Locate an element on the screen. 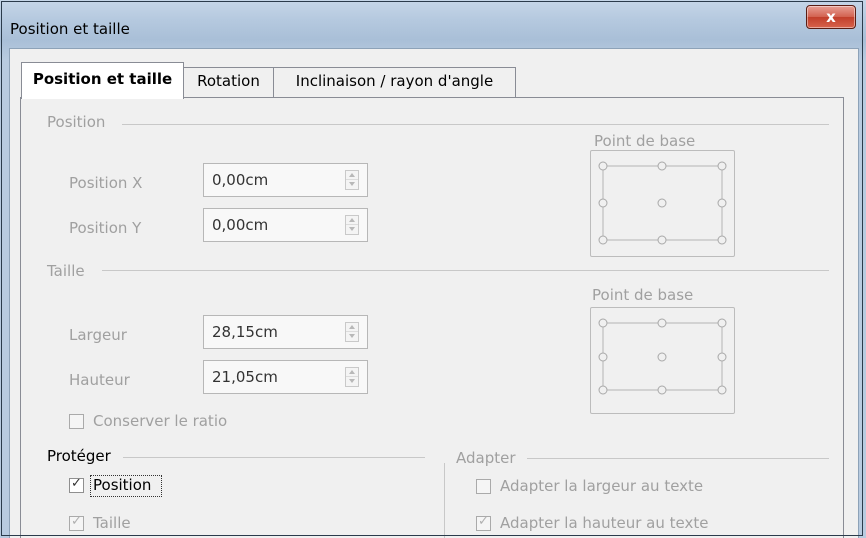 This screenshot has width=866, height=538. keep-ratio-checkbox is located at coordinates (76, 421).